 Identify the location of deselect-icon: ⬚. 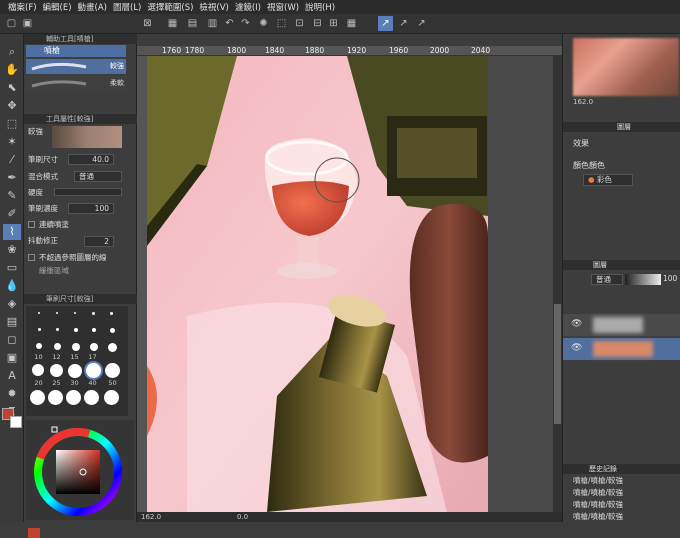
(281, 23).